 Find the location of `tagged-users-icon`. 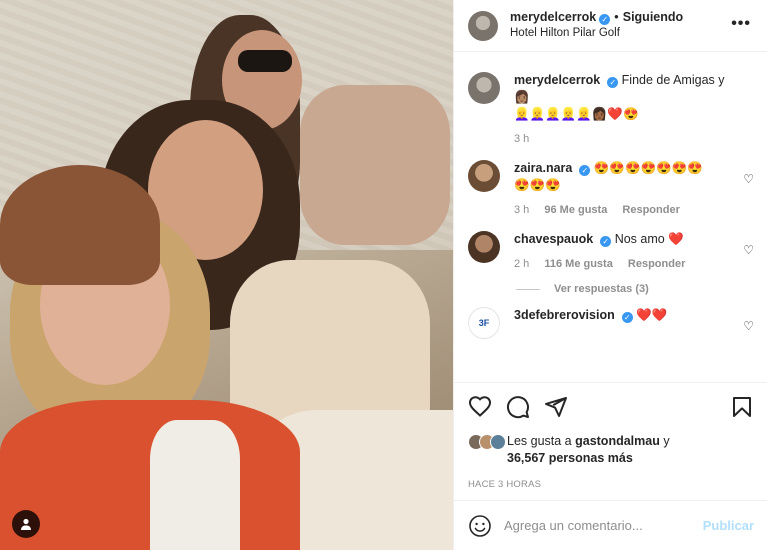

tagged-users-icon is located at coordinates (26, 524).